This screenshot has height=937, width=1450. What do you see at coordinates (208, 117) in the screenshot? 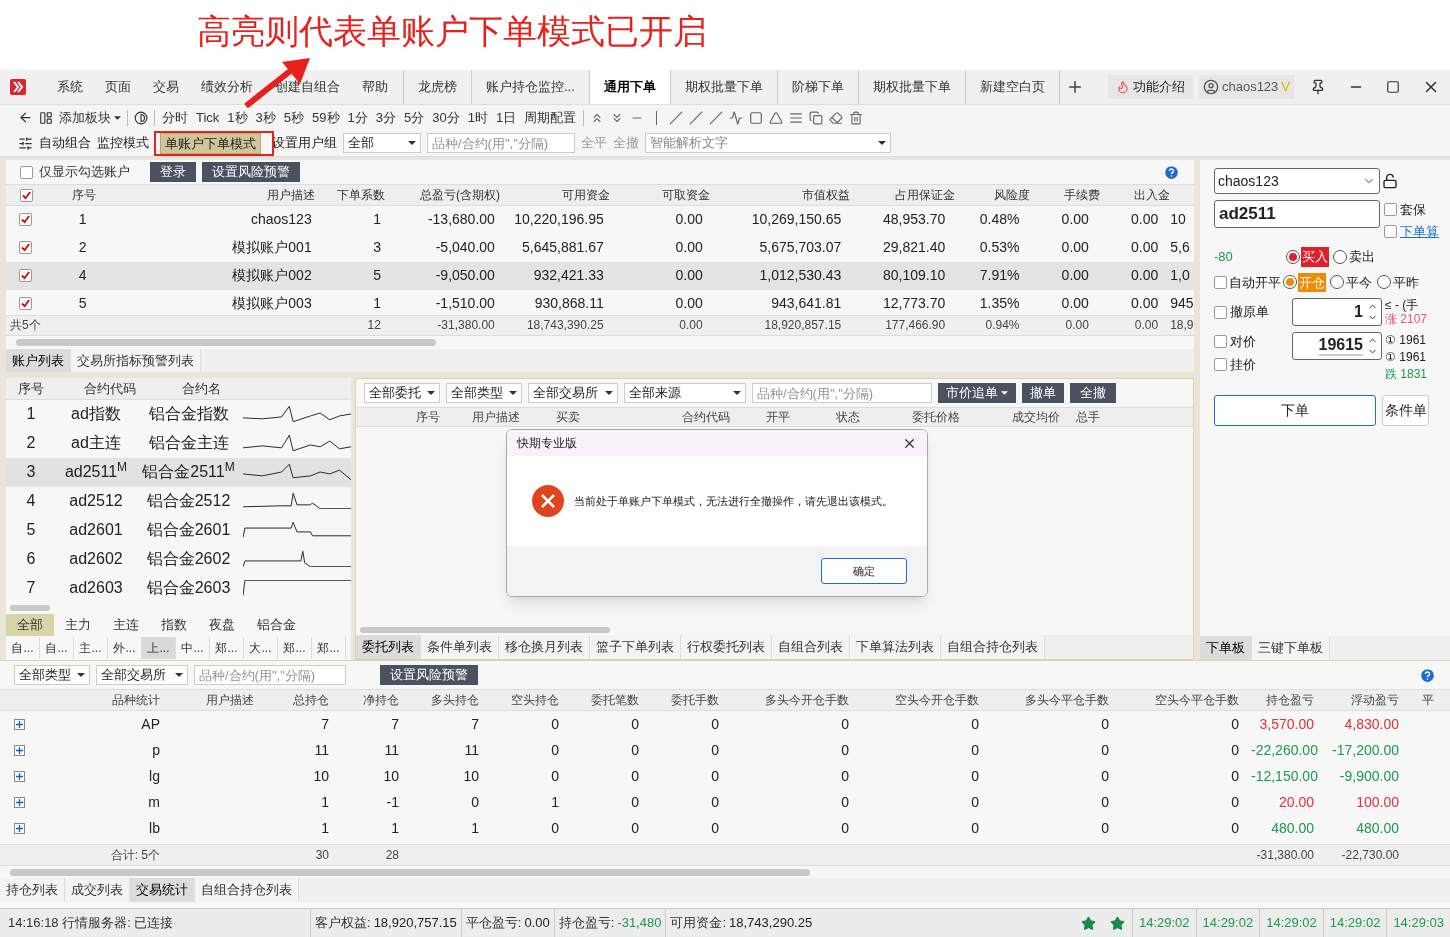
I see `period-button: Tick` at bounding box center [208, 117].